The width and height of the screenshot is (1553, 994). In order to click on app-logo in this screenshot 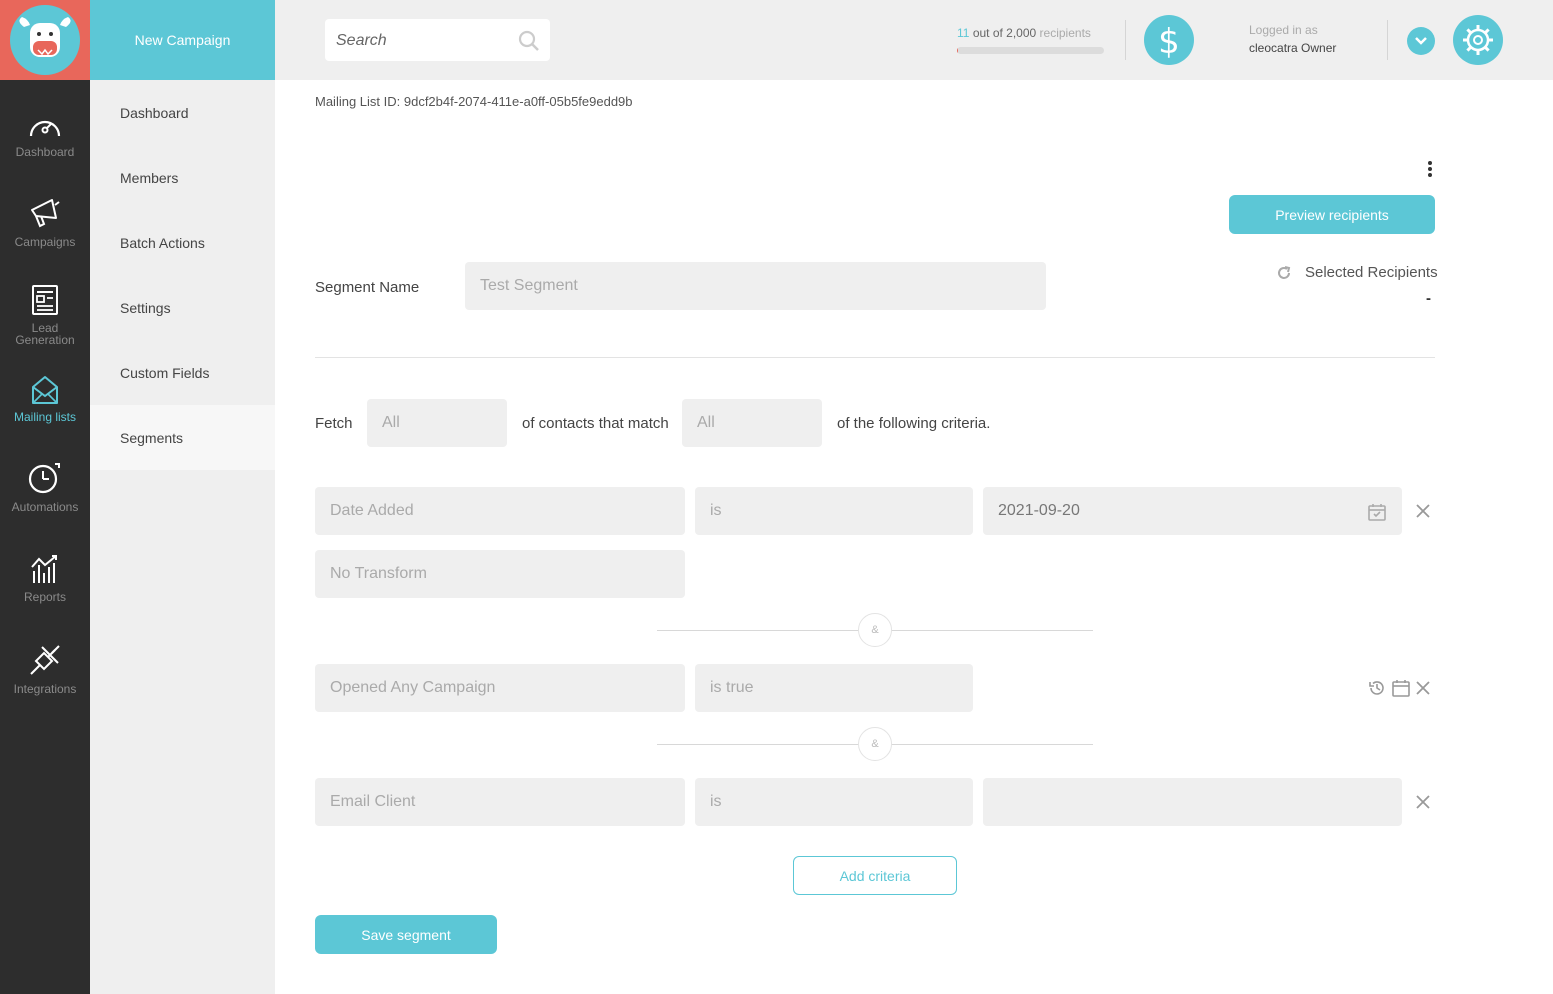, I will do `click(45, 40)`.